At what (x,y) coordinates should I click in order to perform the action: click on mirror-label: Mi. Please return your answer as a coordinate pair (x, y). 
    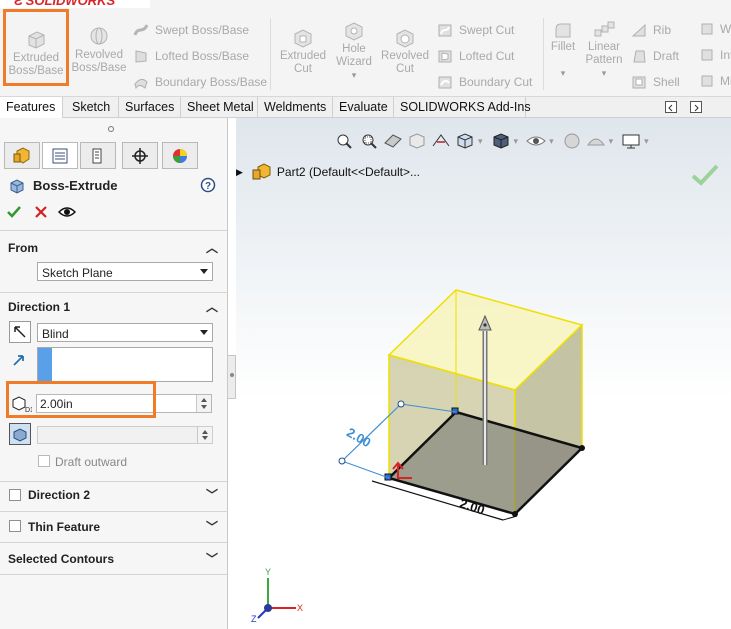
    Looking at the image, I should click on (725, 81).